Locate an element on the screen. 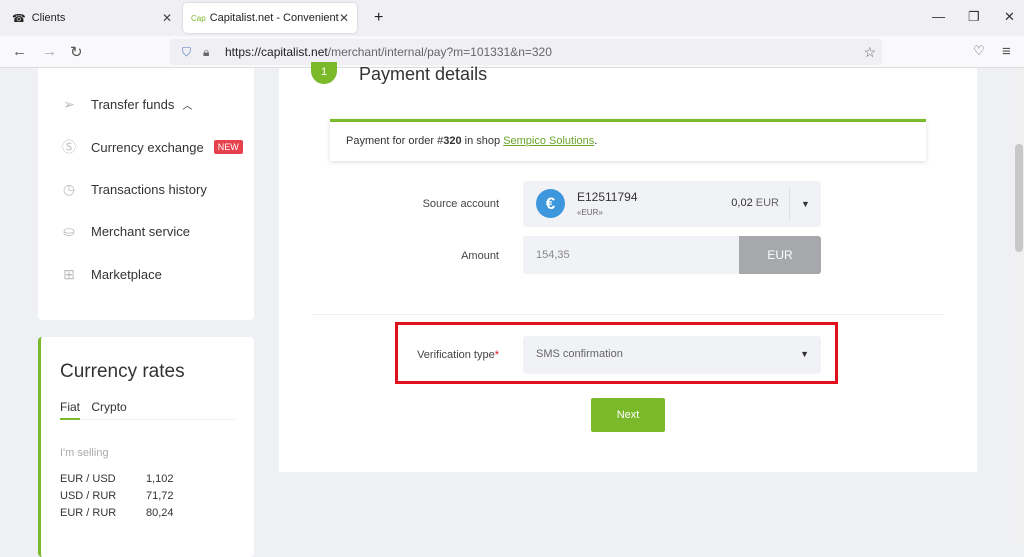 The width and height of the screenshot is (1024, 557). sidebar-item-label: Transactions history is located at coordinates (149, 189).